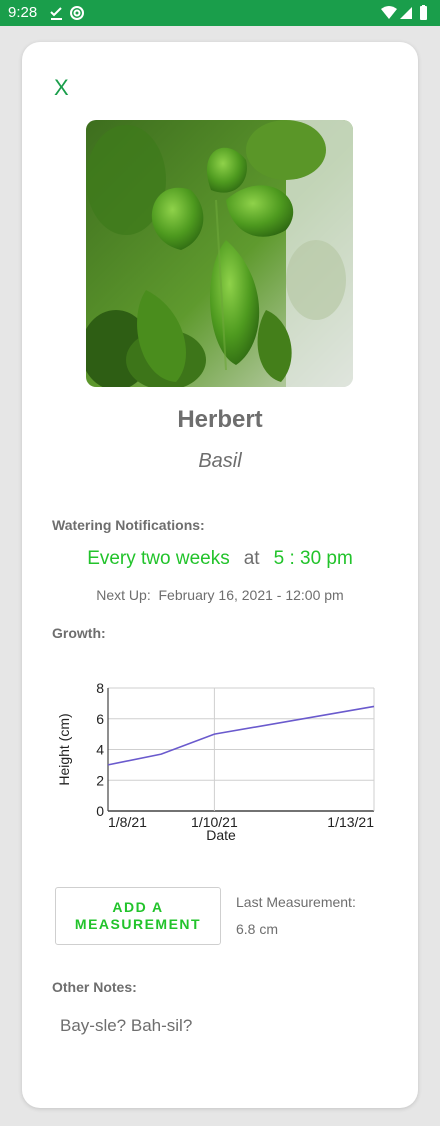 The height and width of the screenshot is (1126, 440). What do you see at coordinates (126, 1026) in the screenshot?
I see `other-notes-text: Bay-sle? Bah-sil?` at bounding box center [126, 1026].